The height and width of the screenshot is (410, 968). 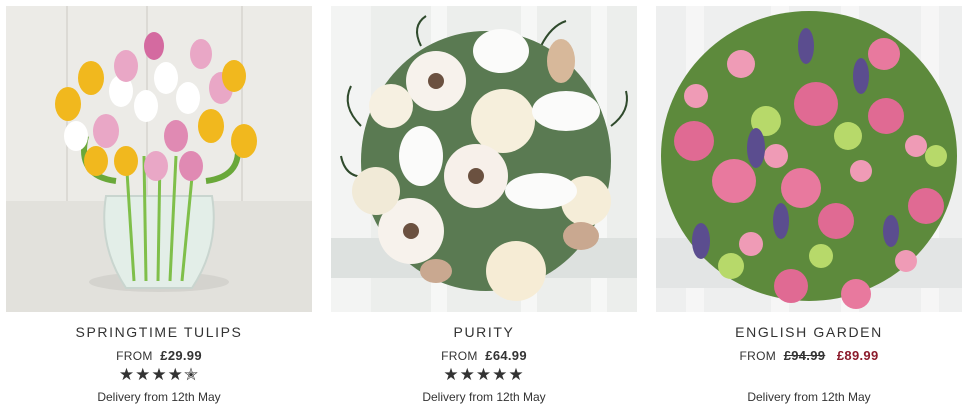 I want to click on product-price: FROM £94.99 £89.99, so click(x=809, y=355).